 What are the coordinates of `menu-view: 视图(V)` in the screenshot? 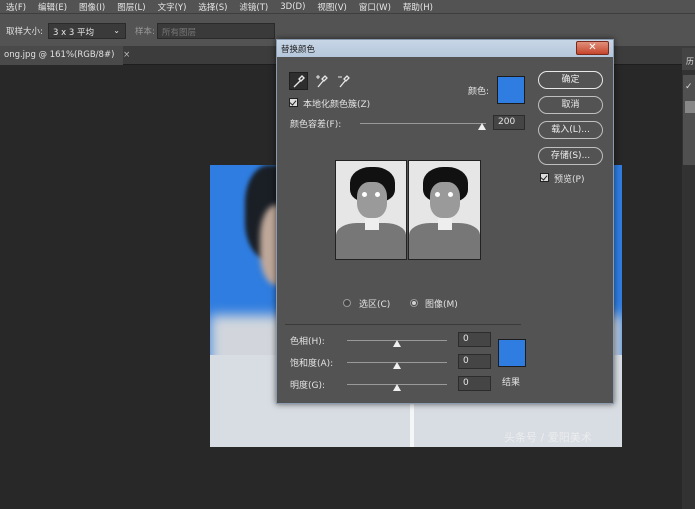 It's located at (331, 7).